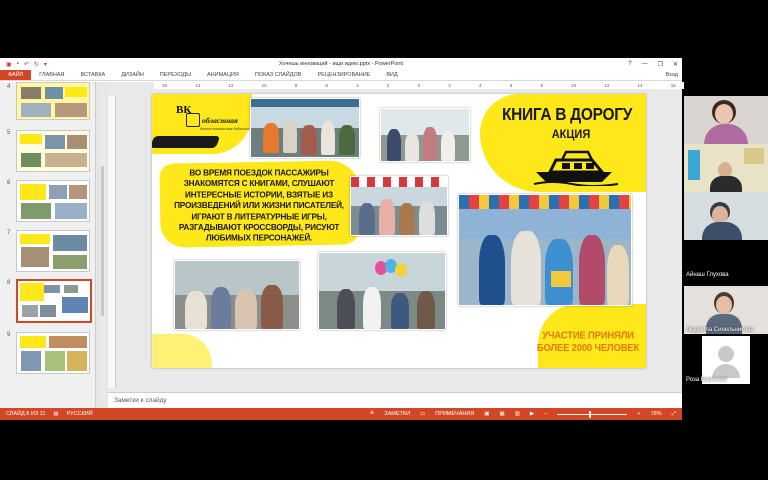 The width and height of the screenshot is (768, 480). Describe the element at coordinates (395, 400) in the screenshot. I see `notes-pane: Заметки к слайду` at that location.